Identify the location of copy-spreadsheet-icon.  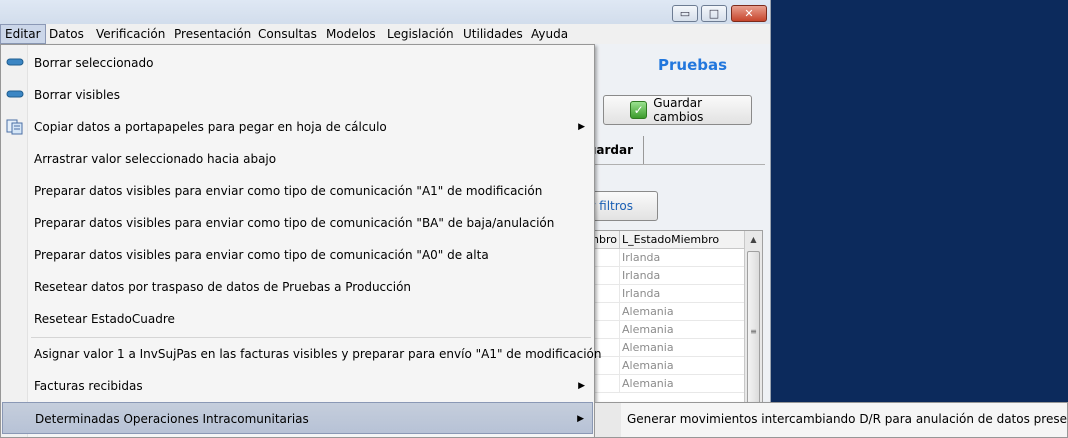
(14, 127).